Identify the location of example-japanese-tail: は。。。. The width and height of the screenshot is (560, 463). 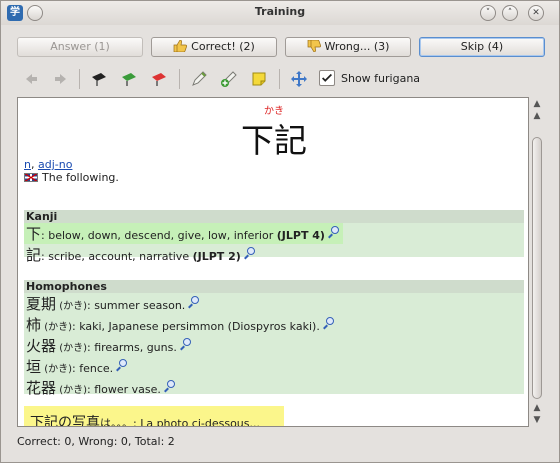
(116, 422).